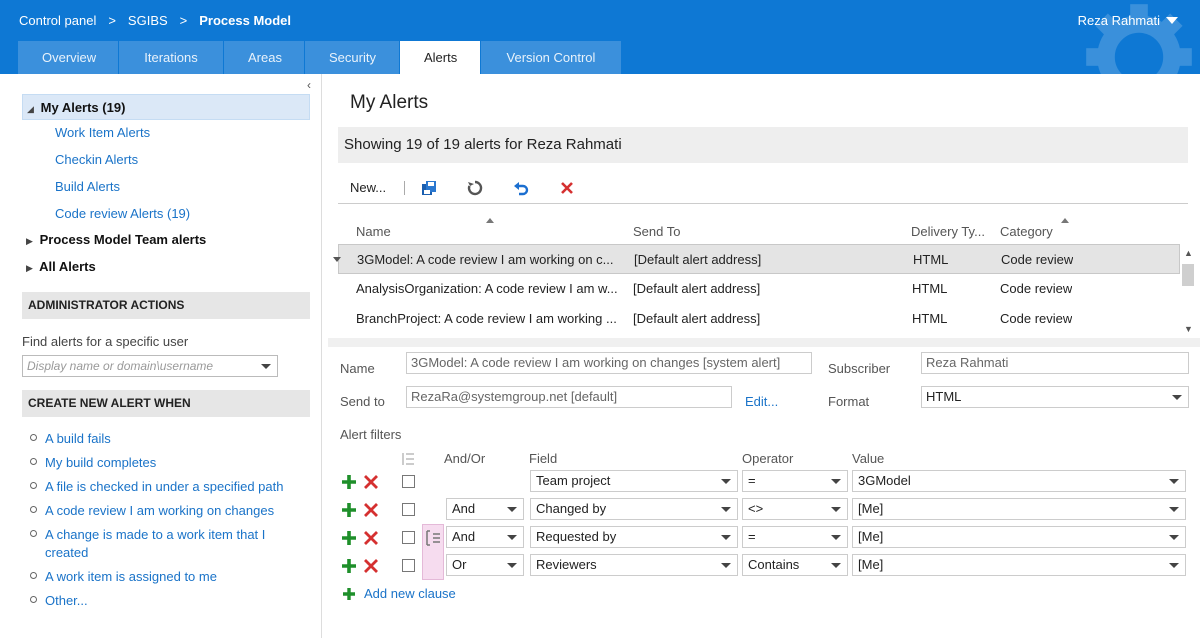 This screenshot has height=638, width=1200. I want to click on user-name: Reza Rahmati, so click(1118, 20).